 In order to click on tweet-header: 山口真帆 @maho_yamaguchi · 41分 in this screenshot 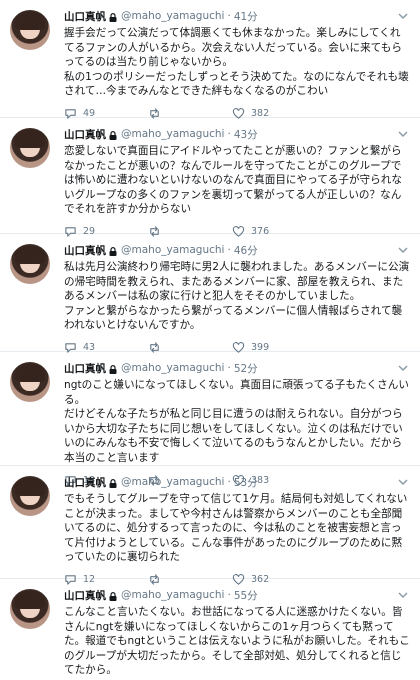, I will do `click(237, 16)`.